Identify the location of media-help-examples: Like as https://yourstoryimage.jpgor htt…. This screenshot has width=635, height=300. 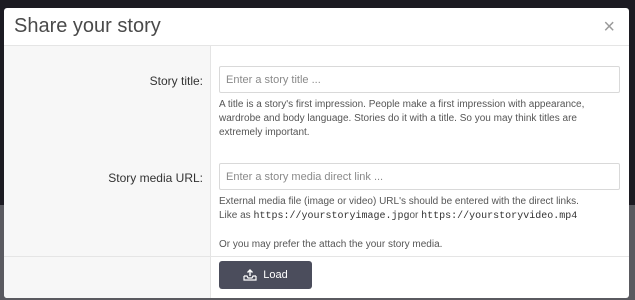
(416, 216).